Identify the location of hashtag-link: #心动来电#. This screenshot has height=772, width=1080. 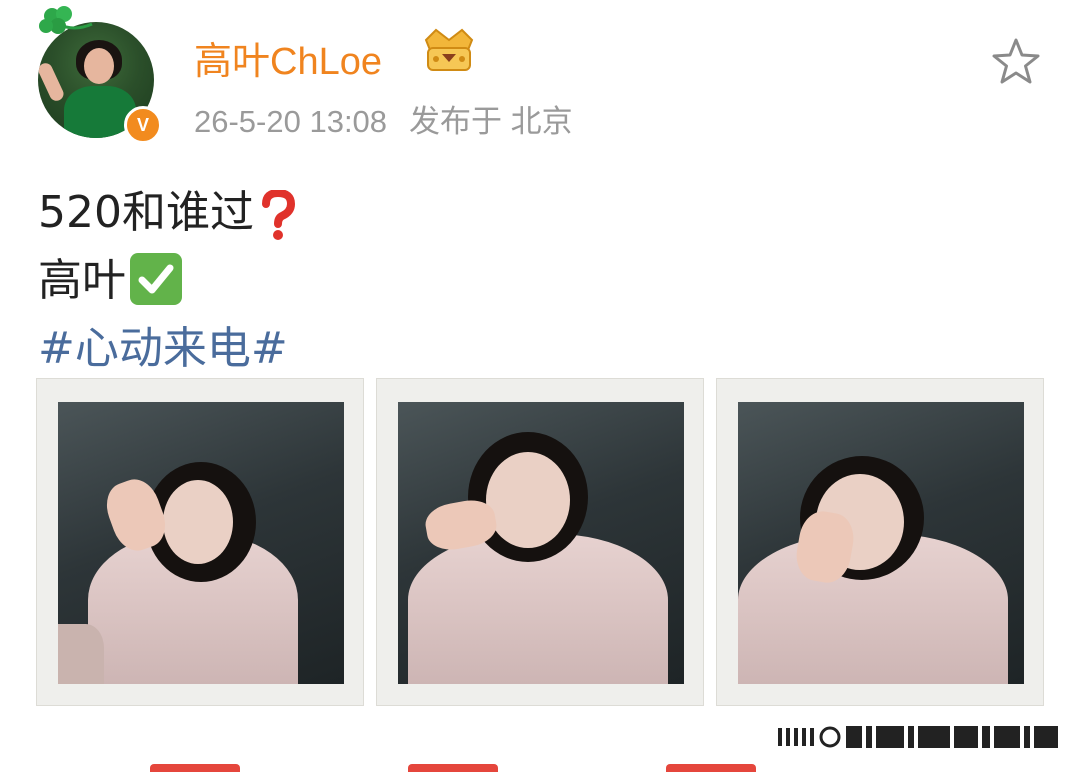
(163, 344).